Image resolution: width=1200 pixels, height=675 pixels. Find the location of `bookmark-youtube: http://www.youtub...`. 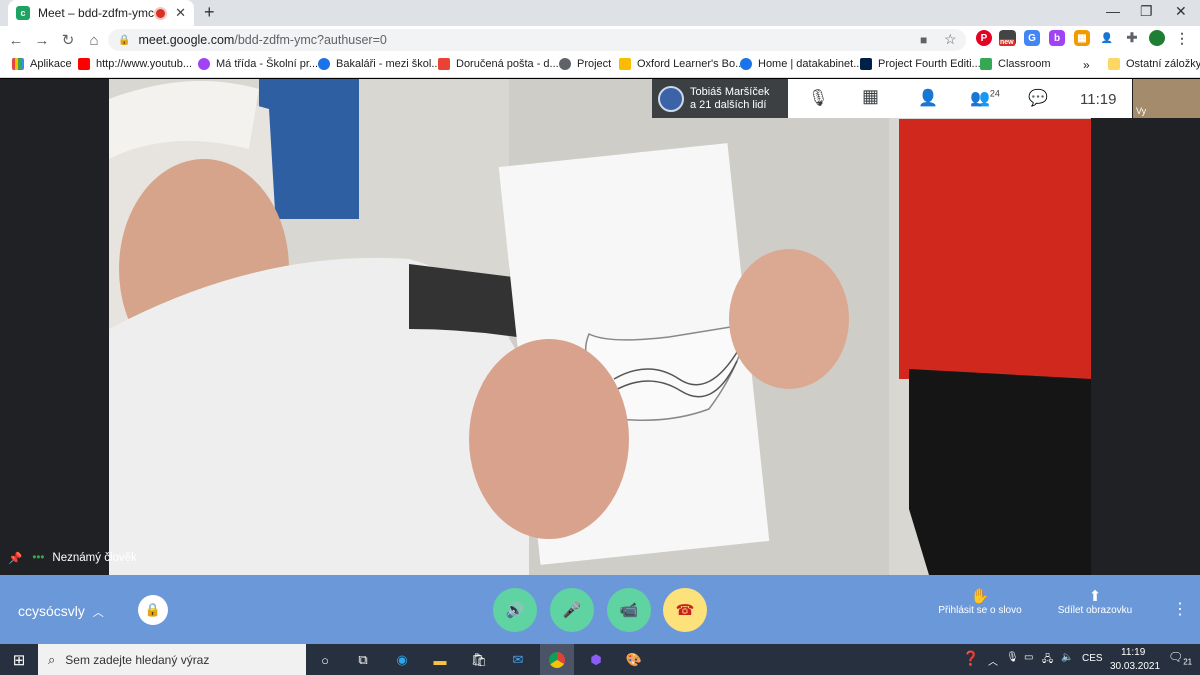

bookmark-youtube: http://www.youtub... is located at coordinates (135, 64).